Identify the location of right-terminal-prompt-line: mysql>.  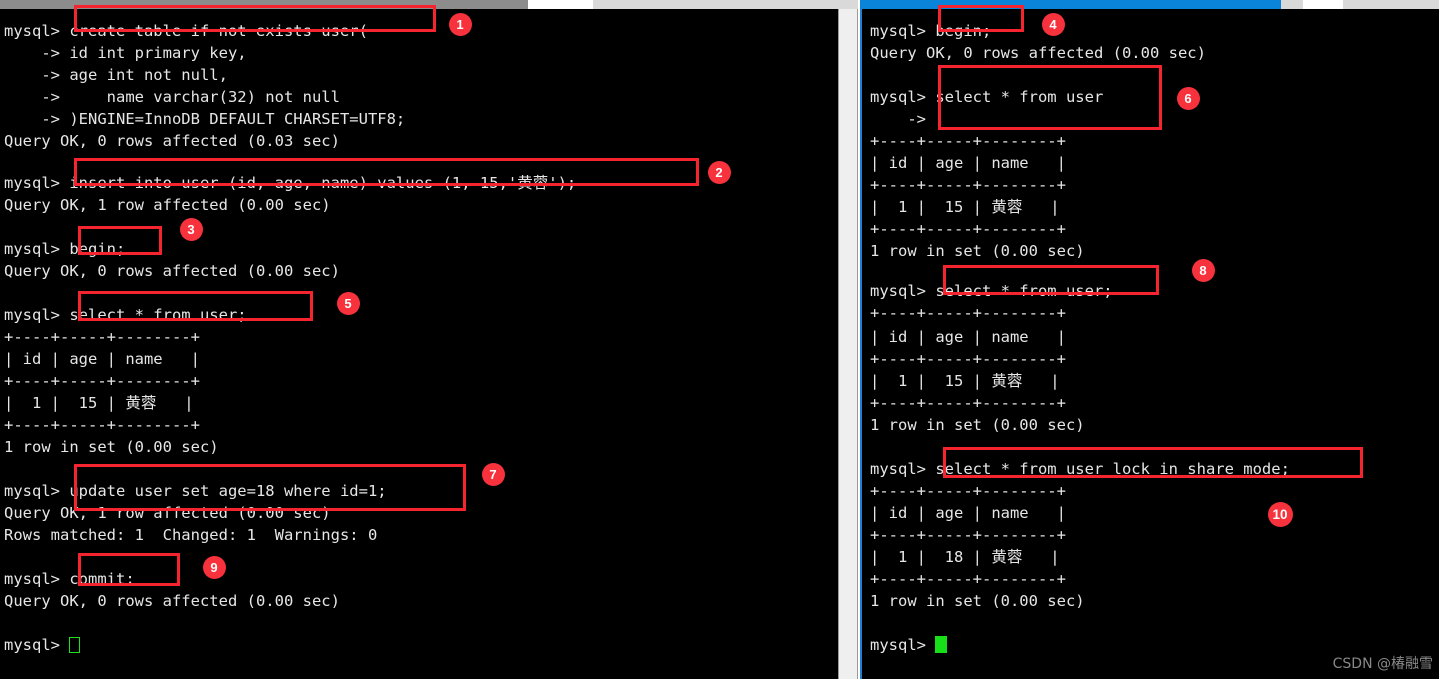
(905, 645).